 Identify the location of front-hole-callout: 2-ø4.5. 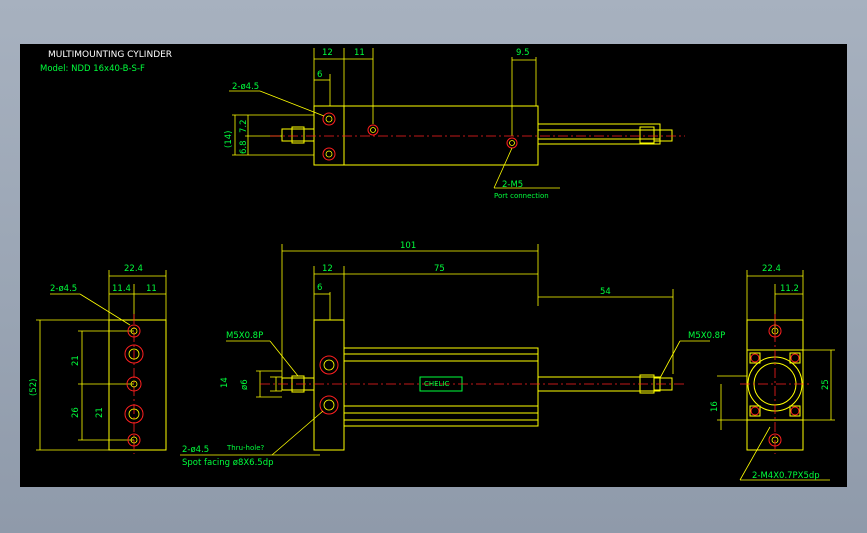
(195, 450).